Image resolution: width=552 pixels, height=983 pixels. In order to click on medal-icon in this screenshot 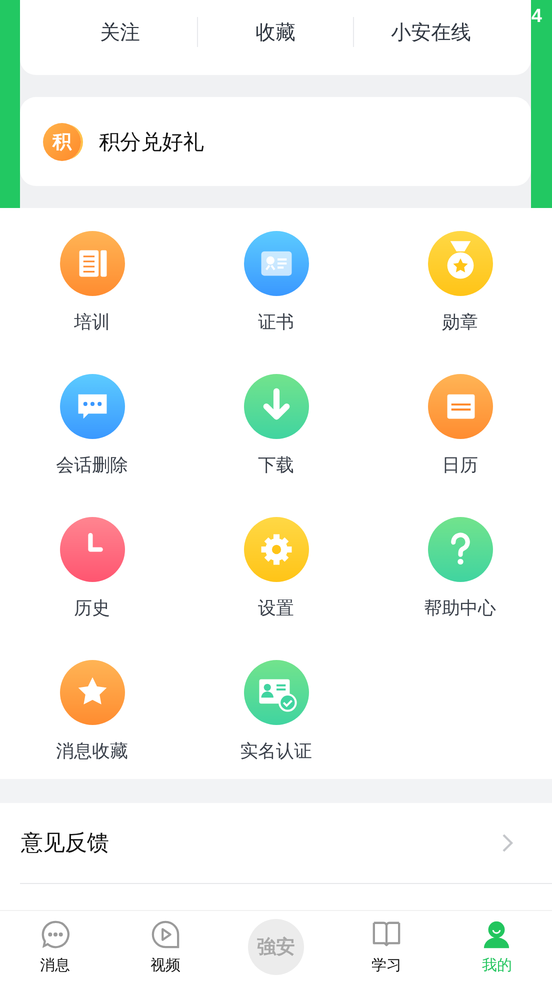, I will do `click(460, 263)`.